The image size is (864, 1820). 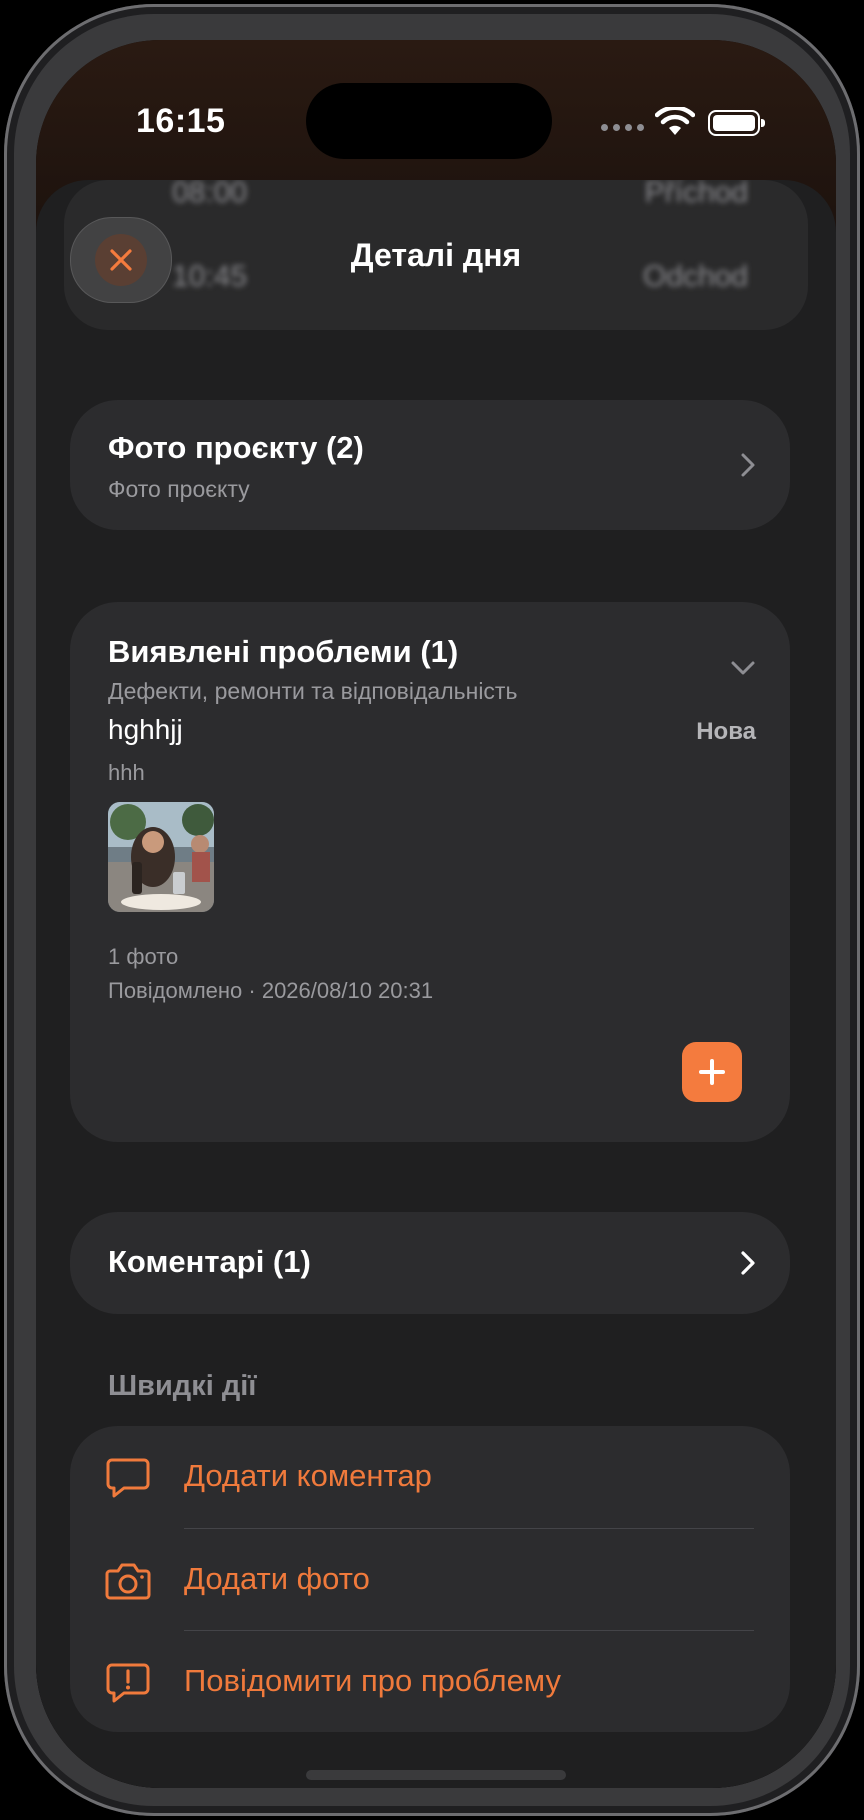 What do you see at coordinates (145, 730) in the screenshot?
I see `issue-name: hghhjj` at bounding box center [145, 730].